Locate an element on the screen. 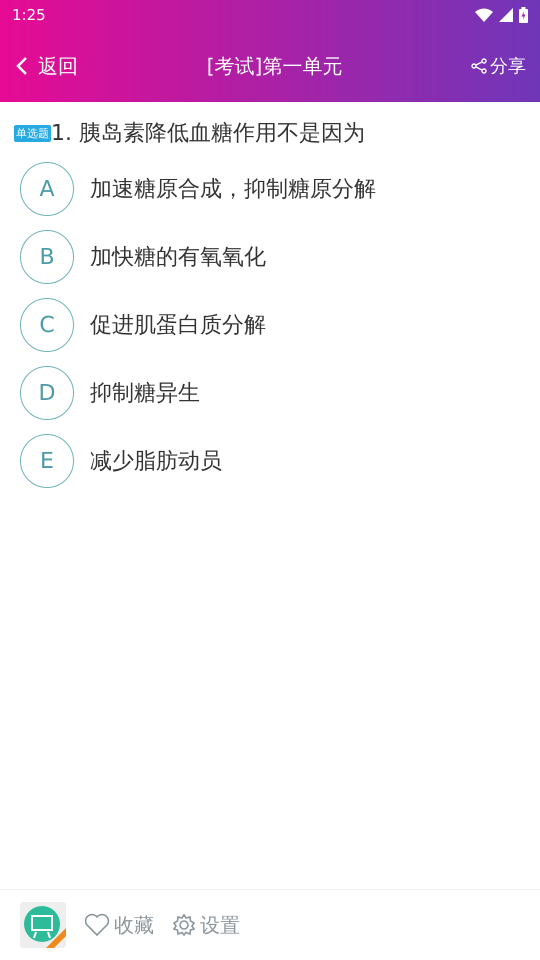 This screenshot has width=540, height=960. option-text: 加快糖的有氧氧化 is located at coordinates (178, 257).